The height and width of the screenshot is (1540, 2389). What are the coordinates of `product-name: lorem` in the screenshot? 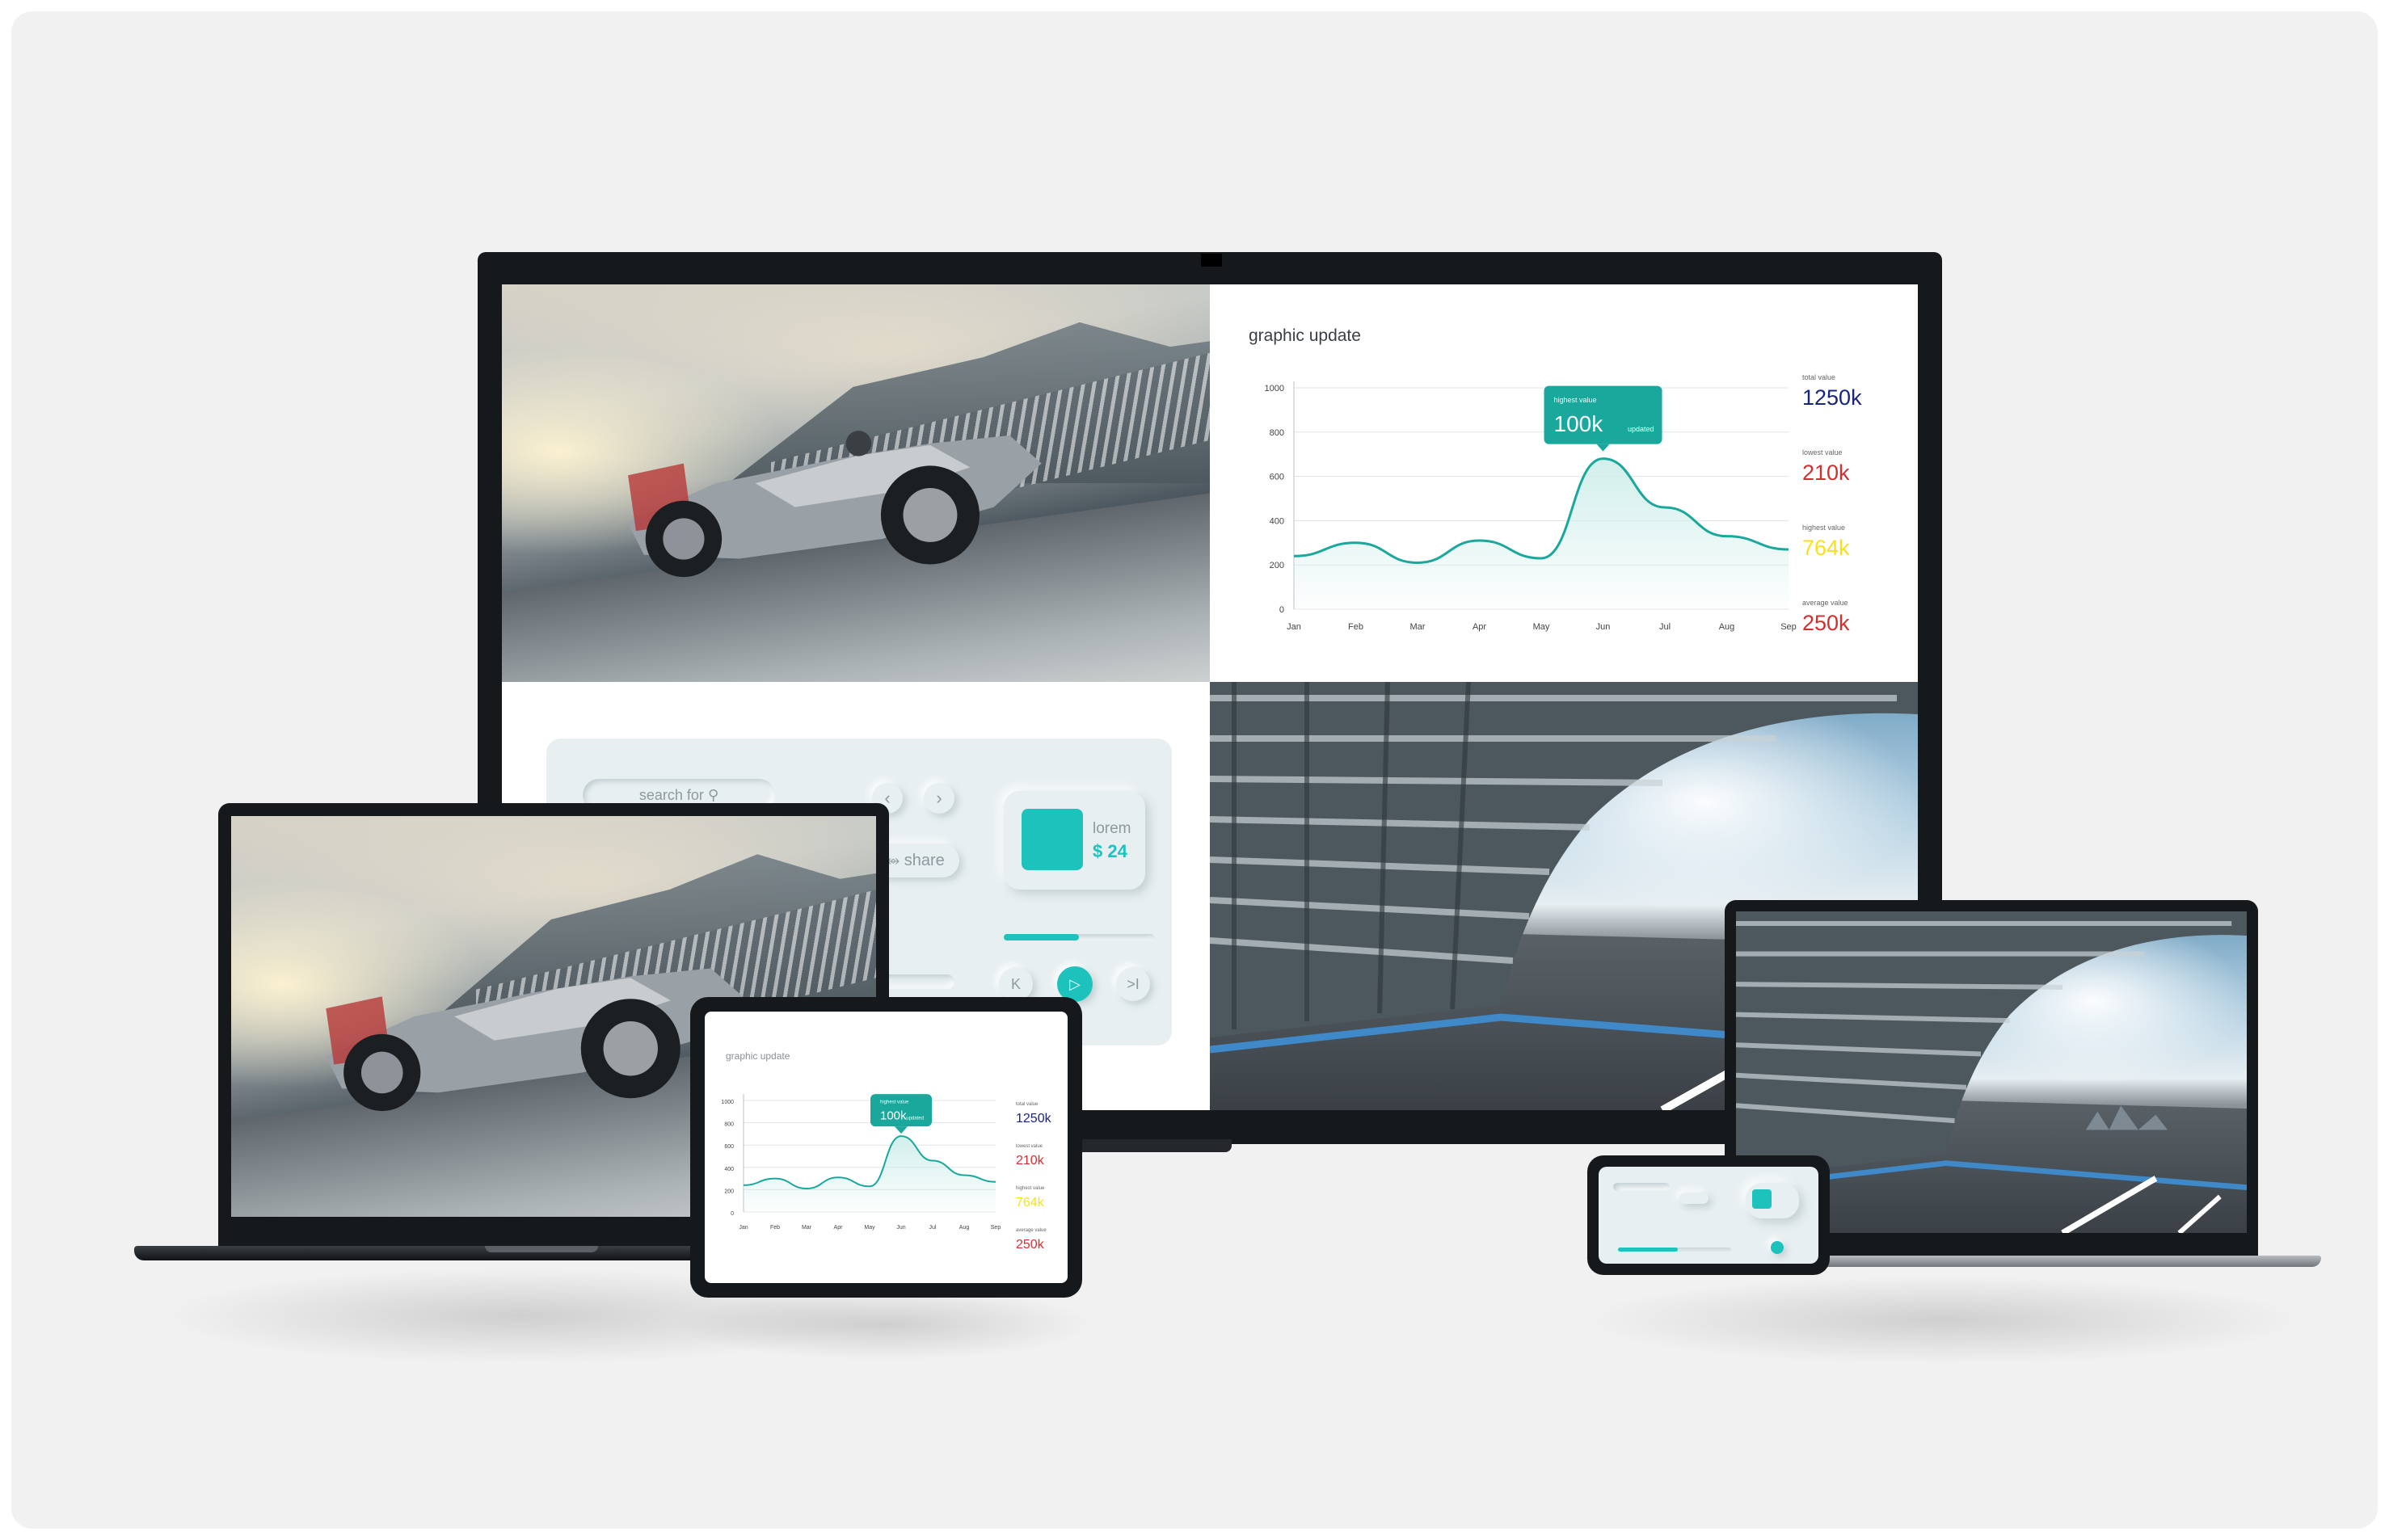 It's located at (1112, 828).